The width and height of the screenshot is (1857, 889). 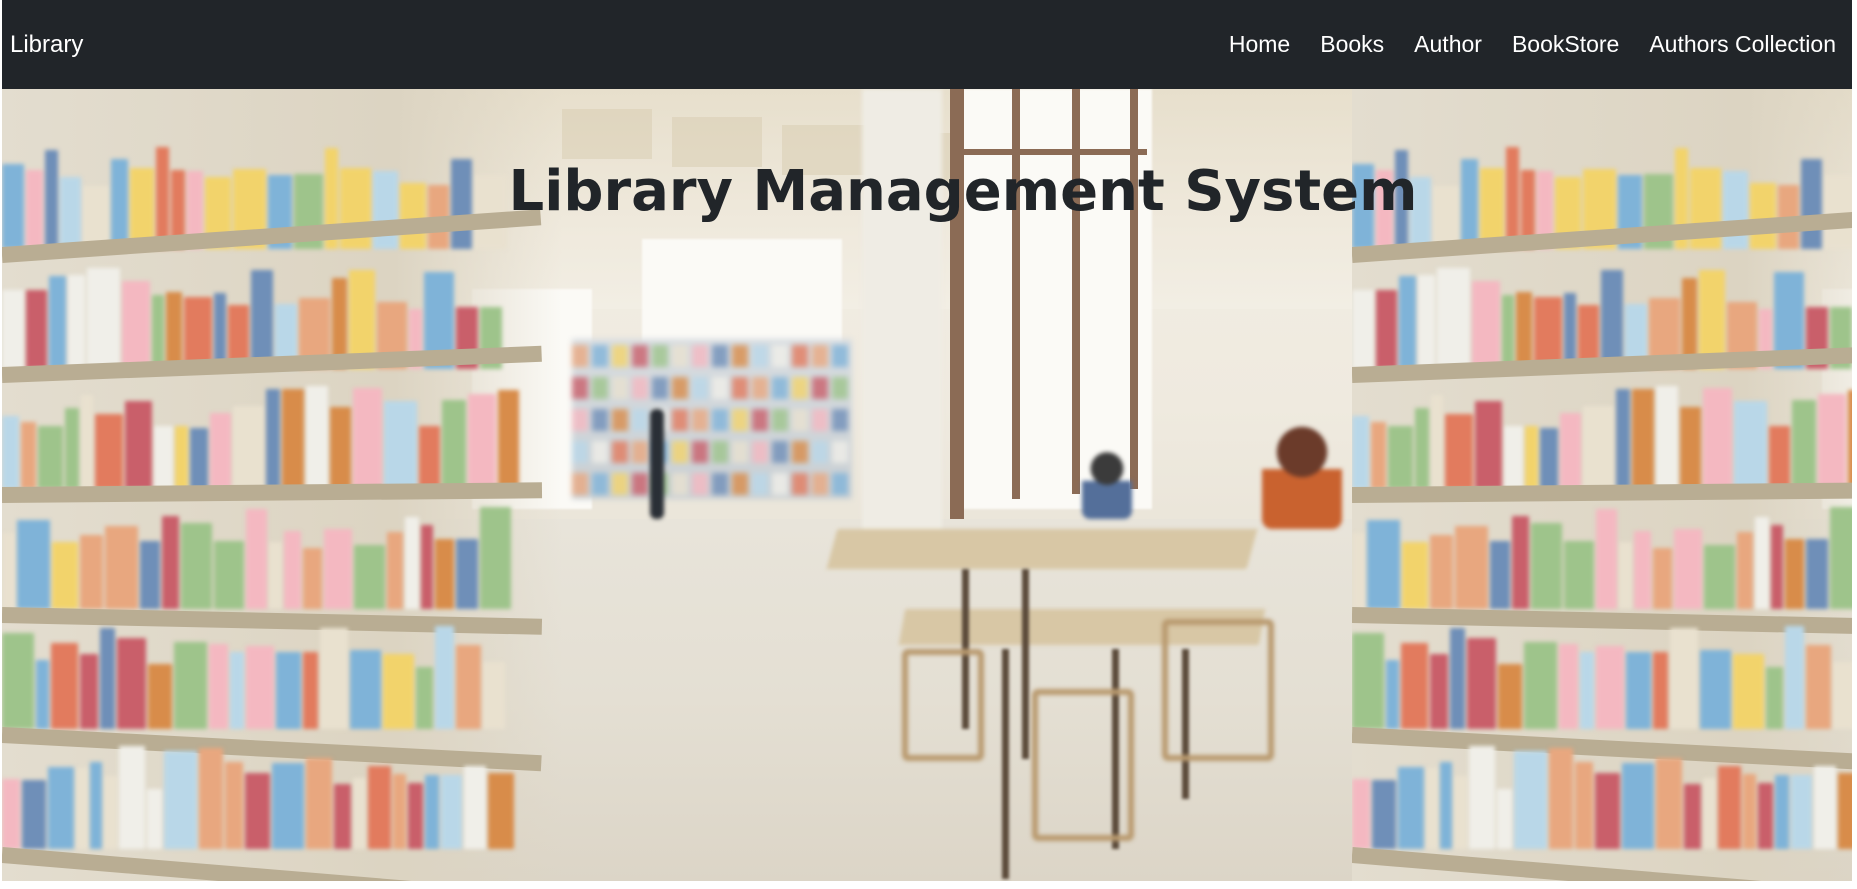 What do you see at coordinates (1565, 44) in the screenshot?
I see `nav-link-bookstore: BookStore` at bounding box center [1565, 44].